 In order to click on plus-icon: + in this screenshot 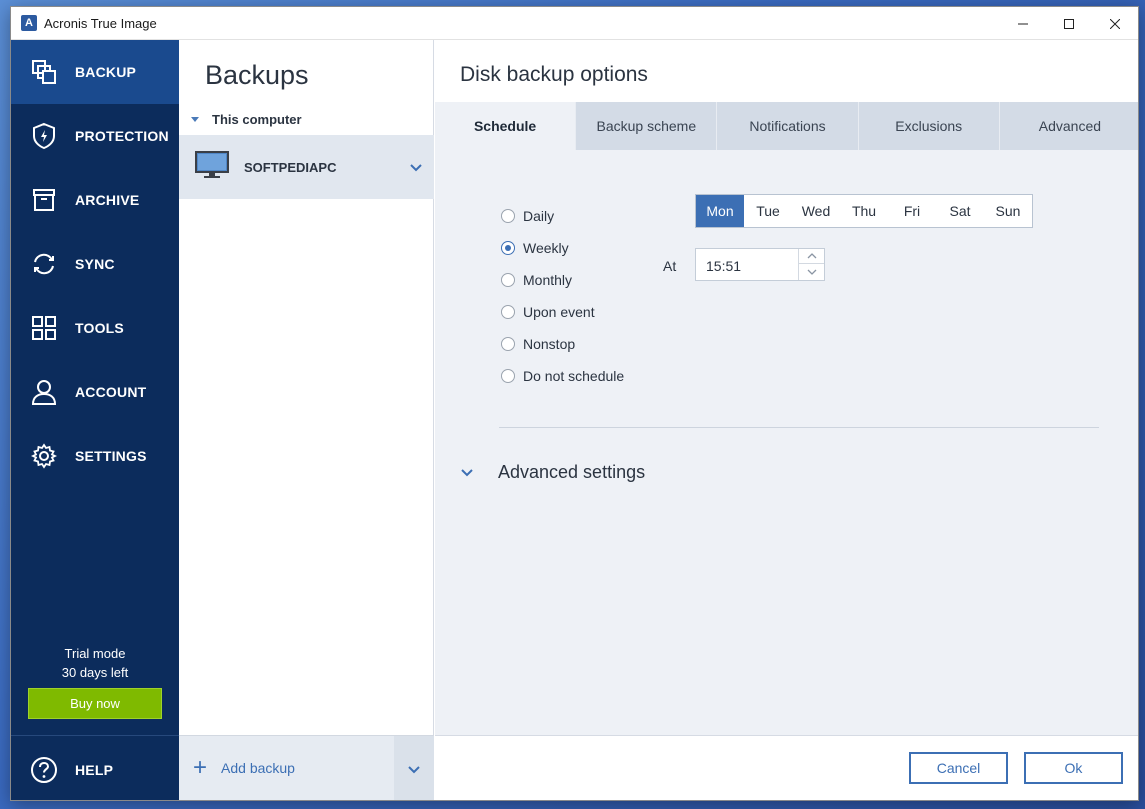, I will do `click(200, 767)`.